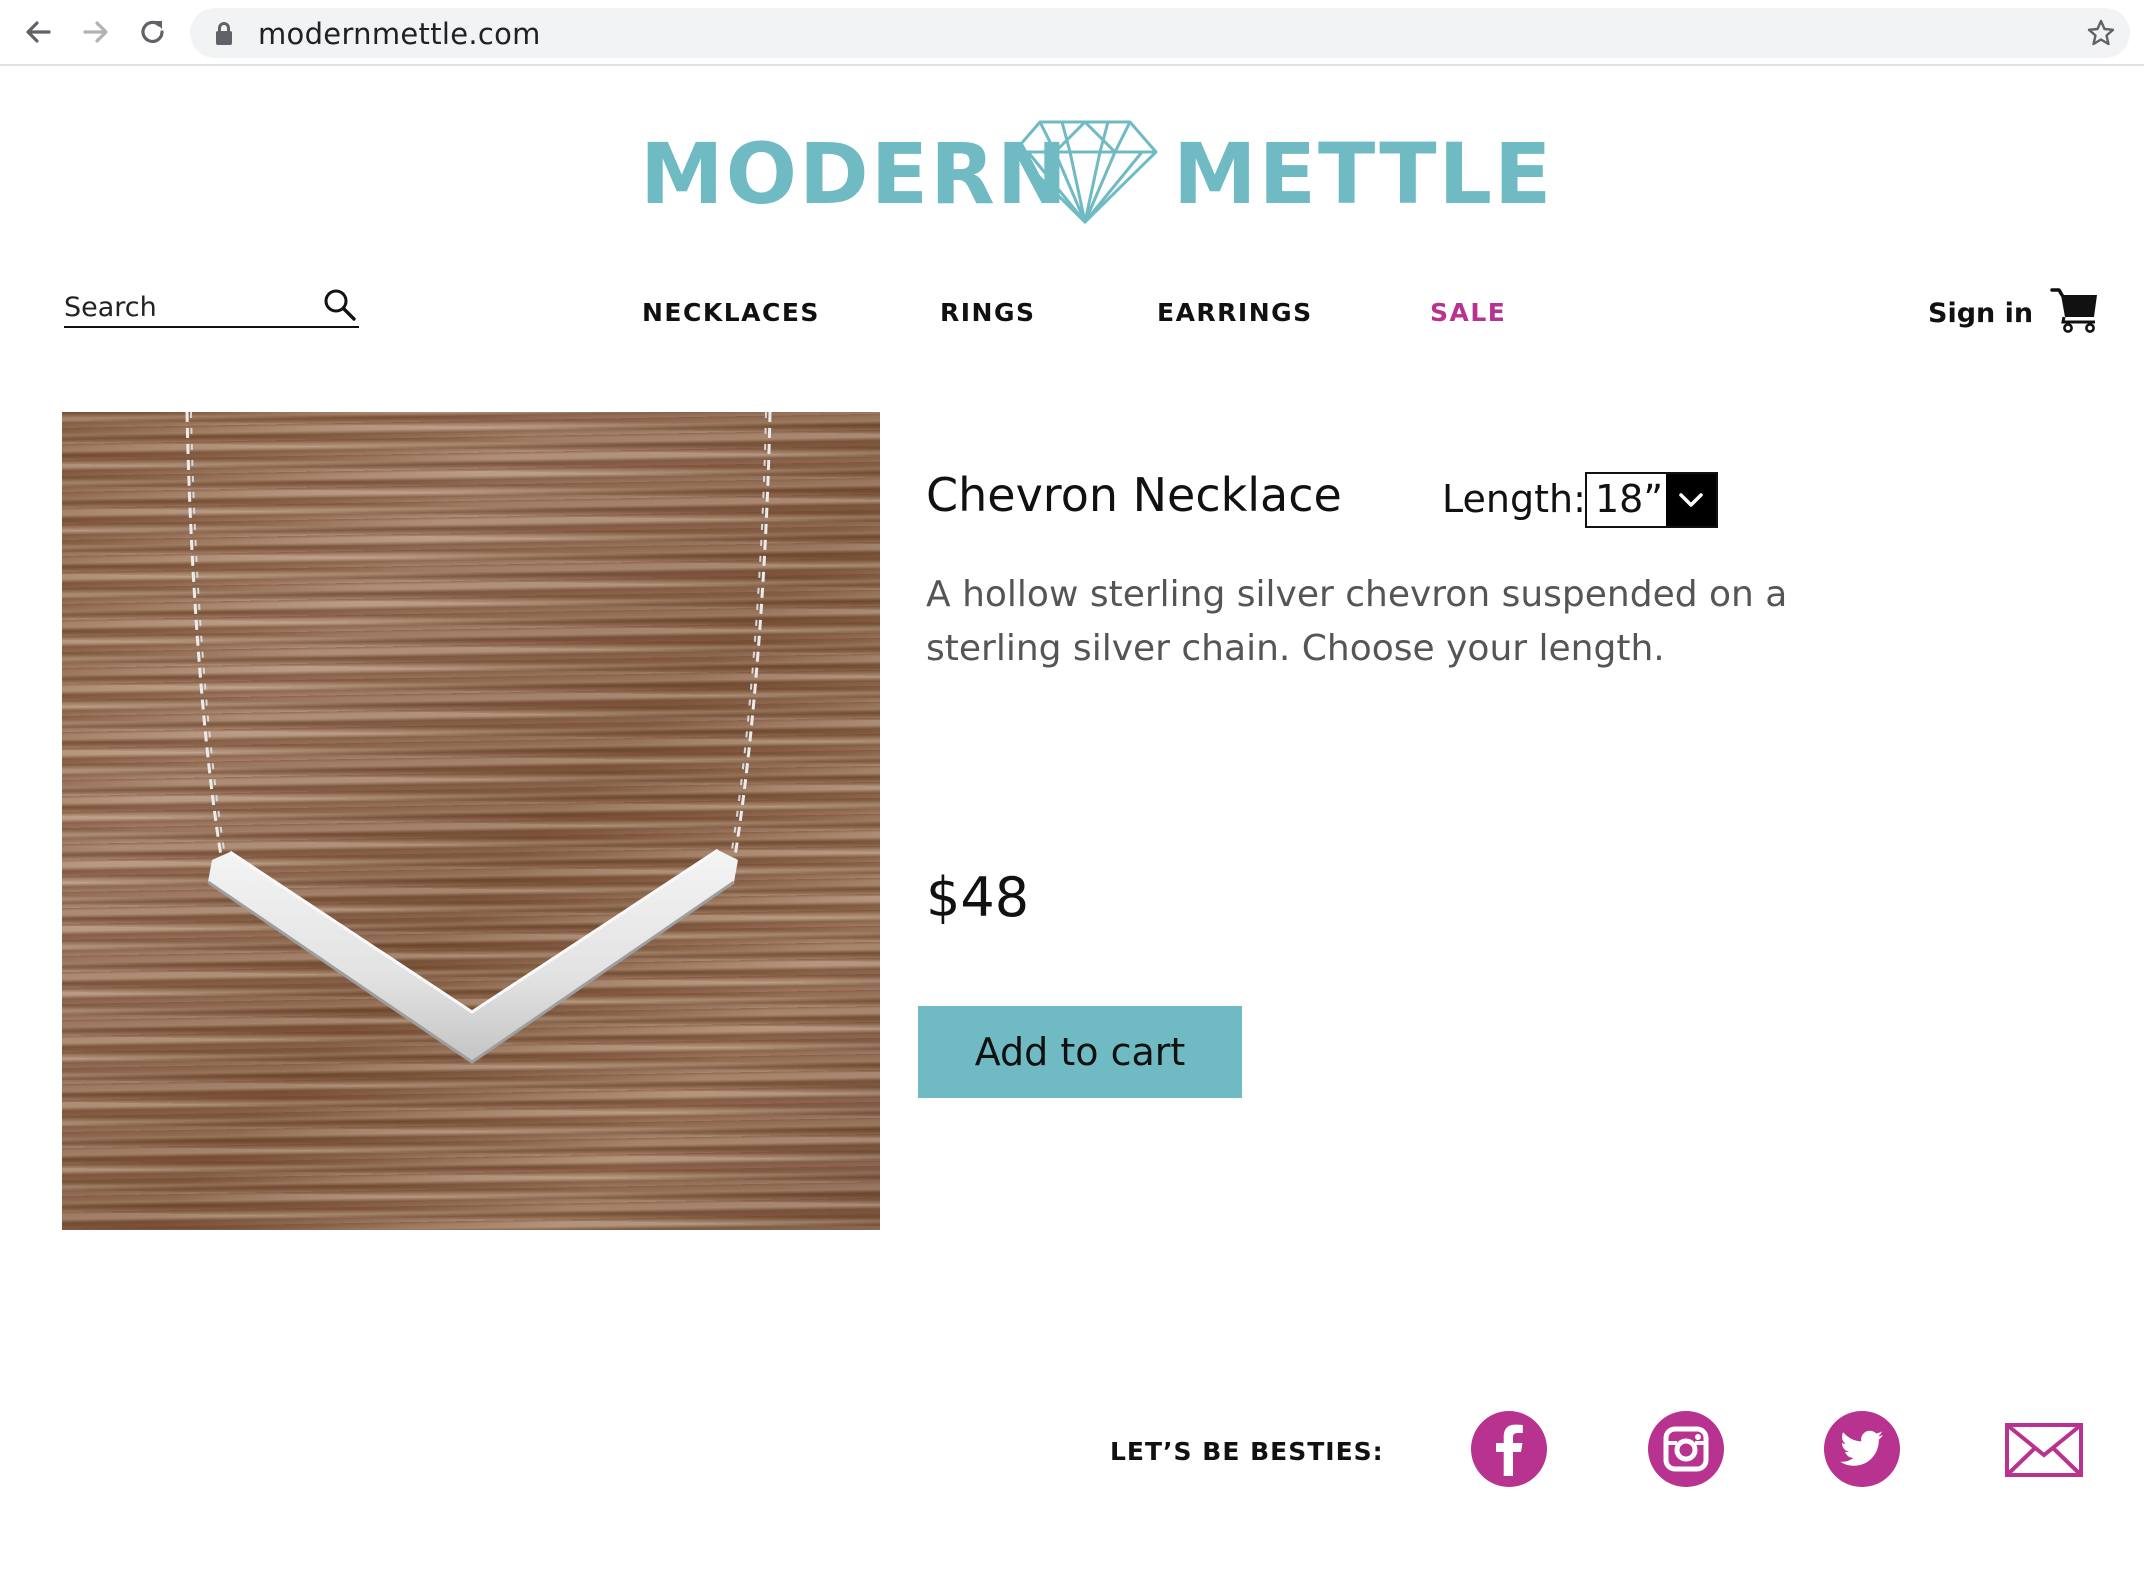 Image resolution: width=2144 pixels, height=1578 pixels. What do you see at coordinates (184, 307) in the screenshot?
I see `search-input` at bounding box center [184, 307].